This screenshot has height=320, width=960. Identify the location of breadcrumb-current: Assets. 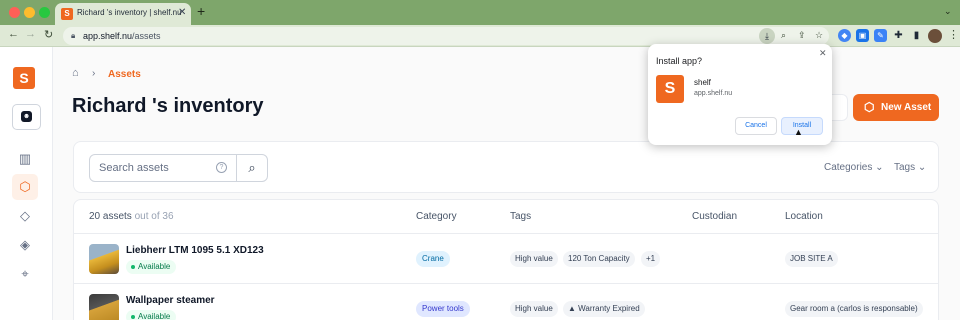
(124, 74).